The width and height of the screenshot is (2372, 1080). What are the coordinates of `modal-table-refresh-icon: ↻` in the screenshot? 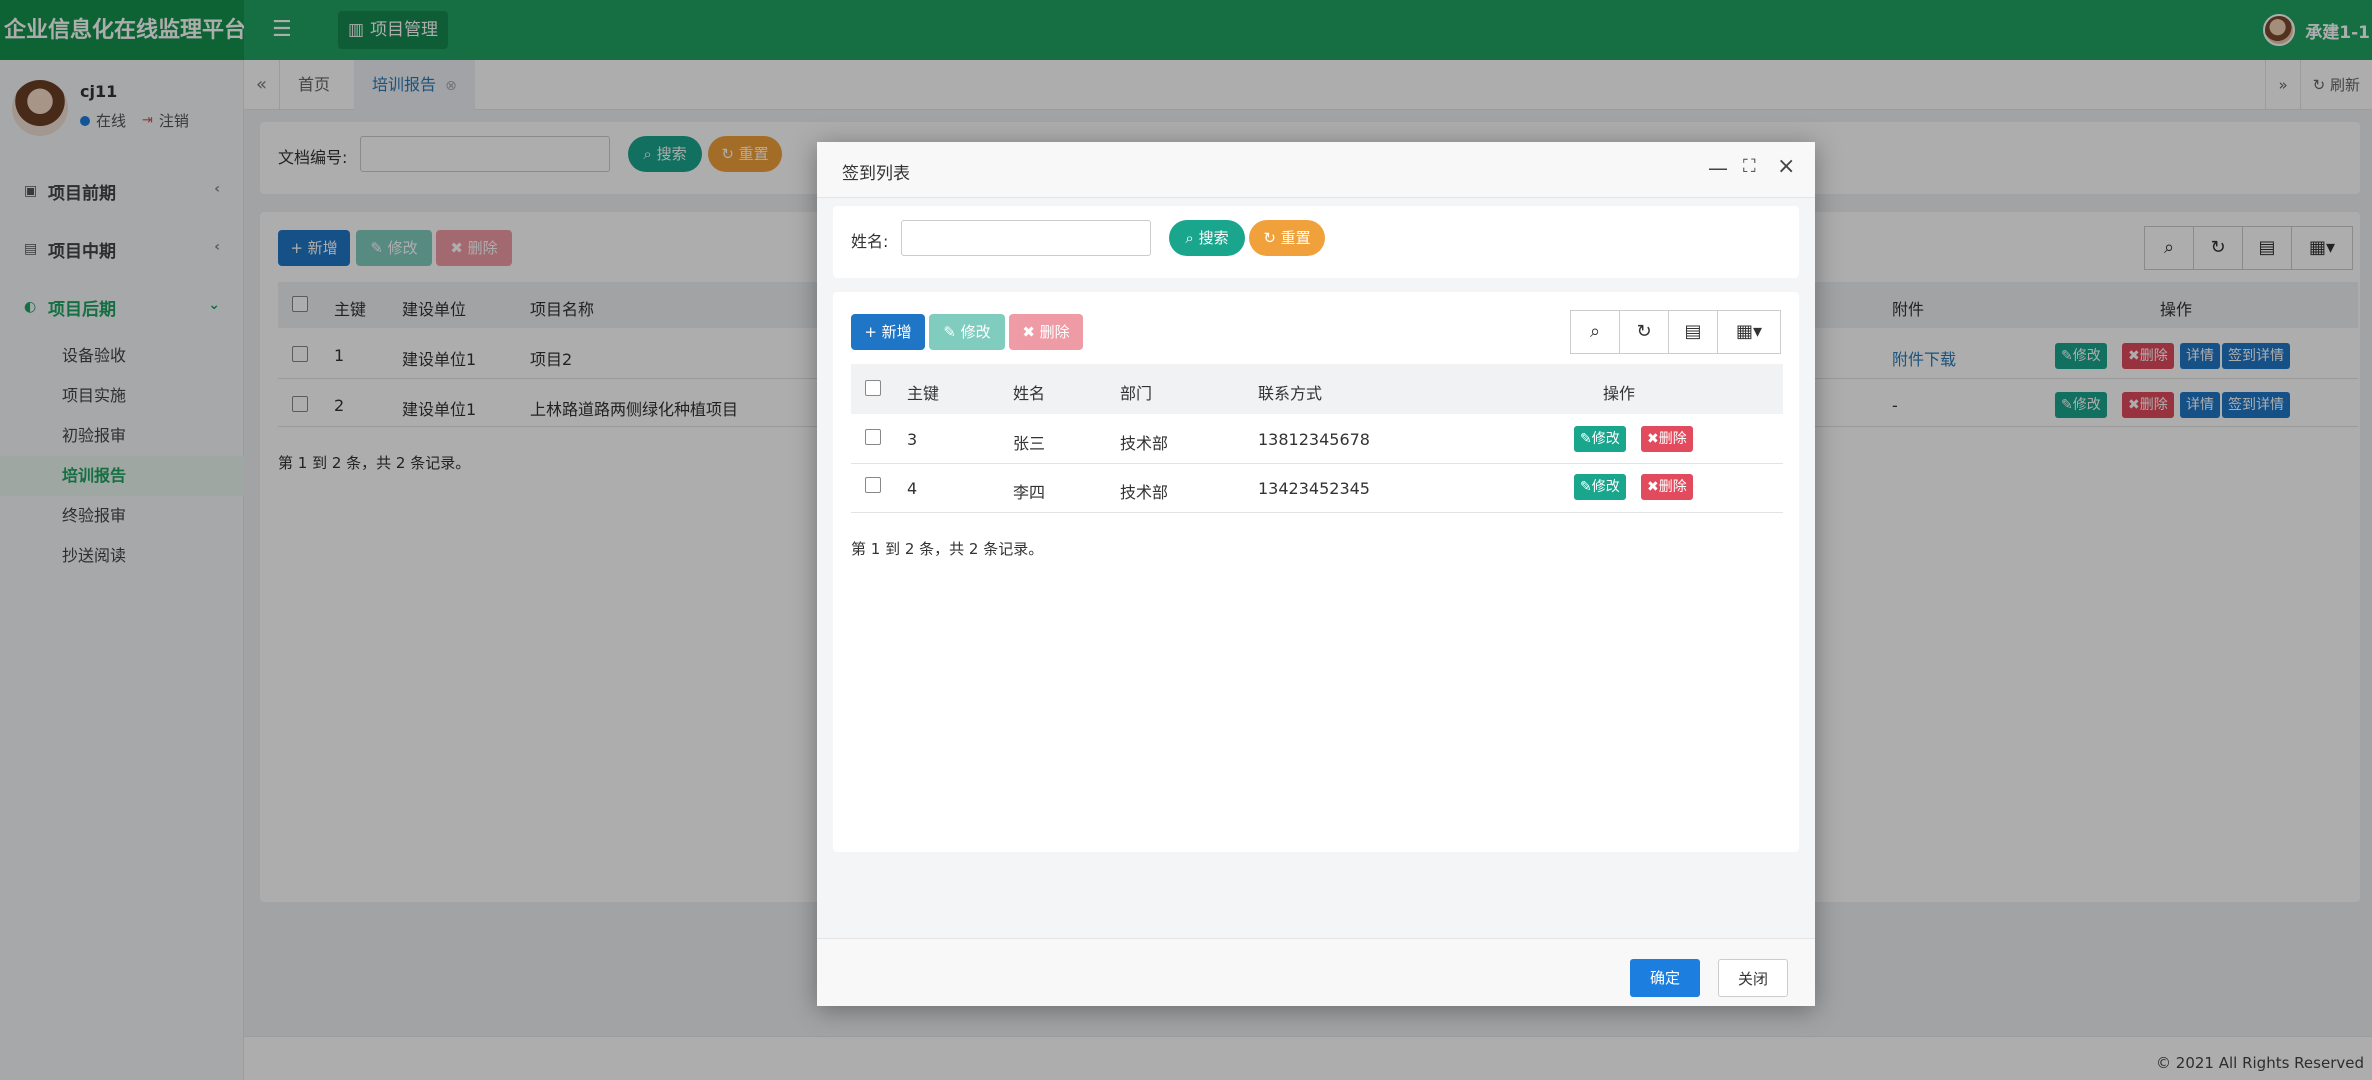 It's located at (1644, 332).